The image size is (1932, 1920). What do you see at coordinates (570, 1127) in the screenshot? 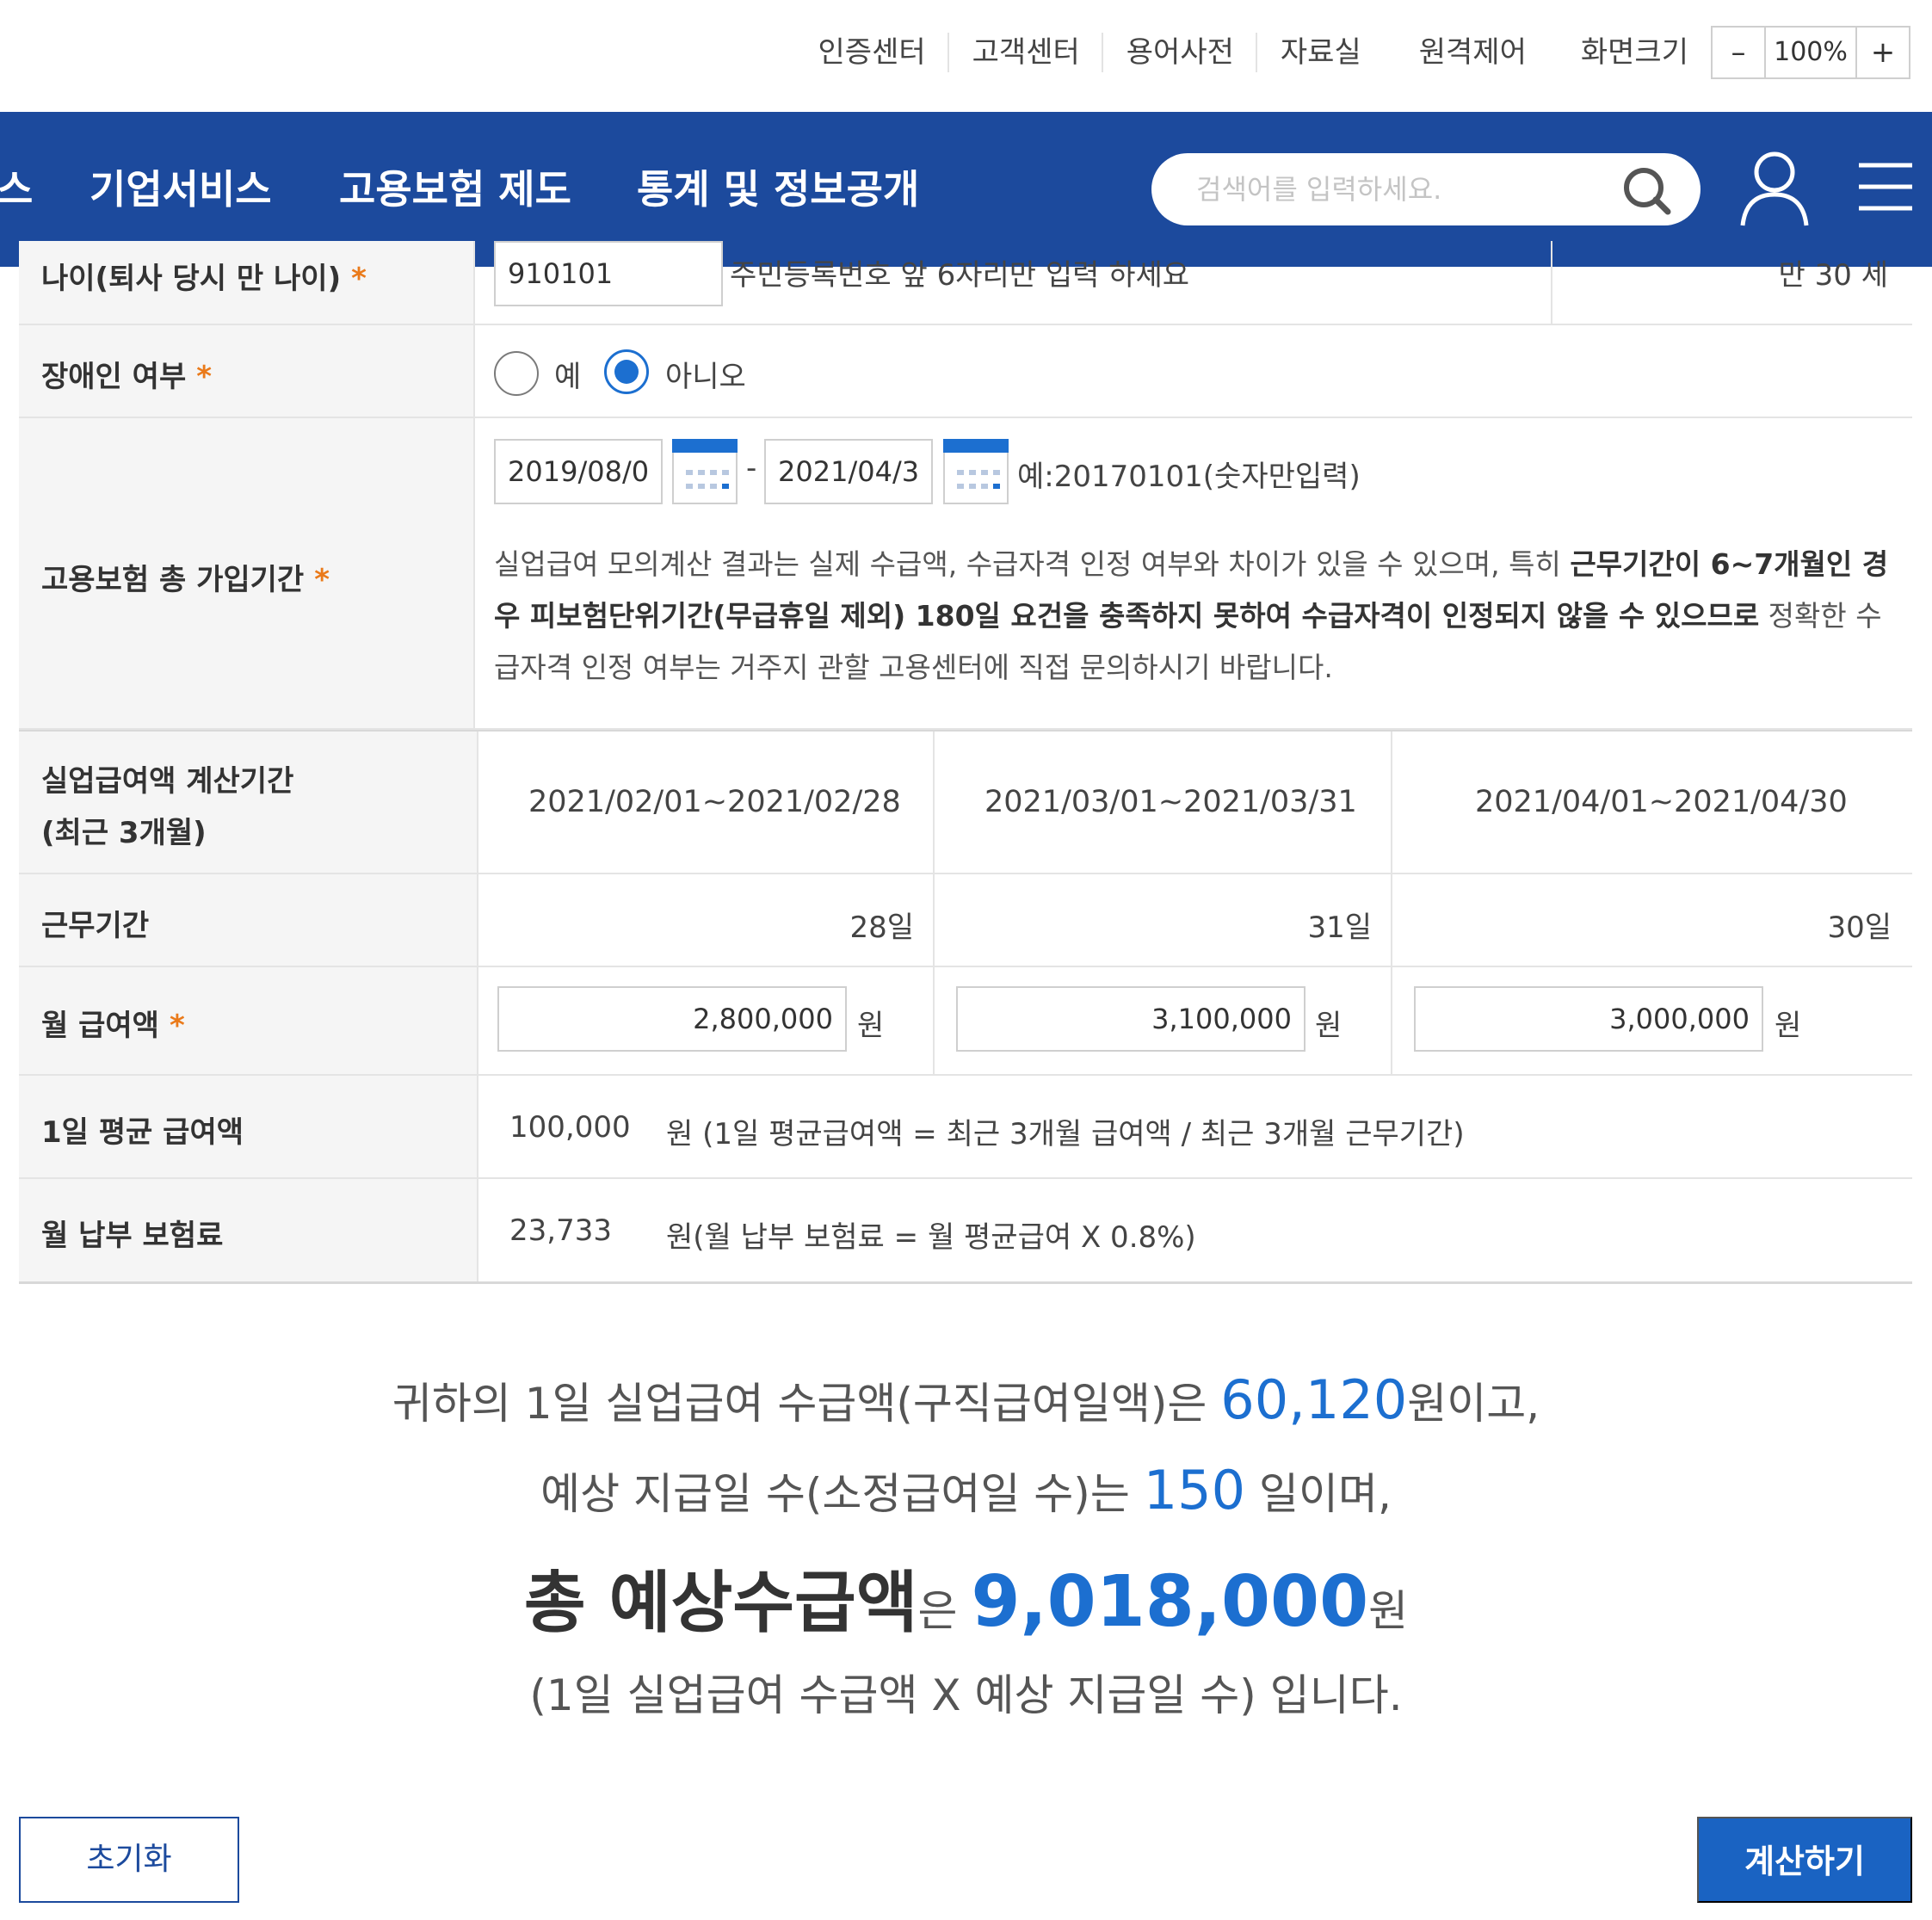
I see `daily-avg-value: 100,000` at bounding box center [570, 1127].